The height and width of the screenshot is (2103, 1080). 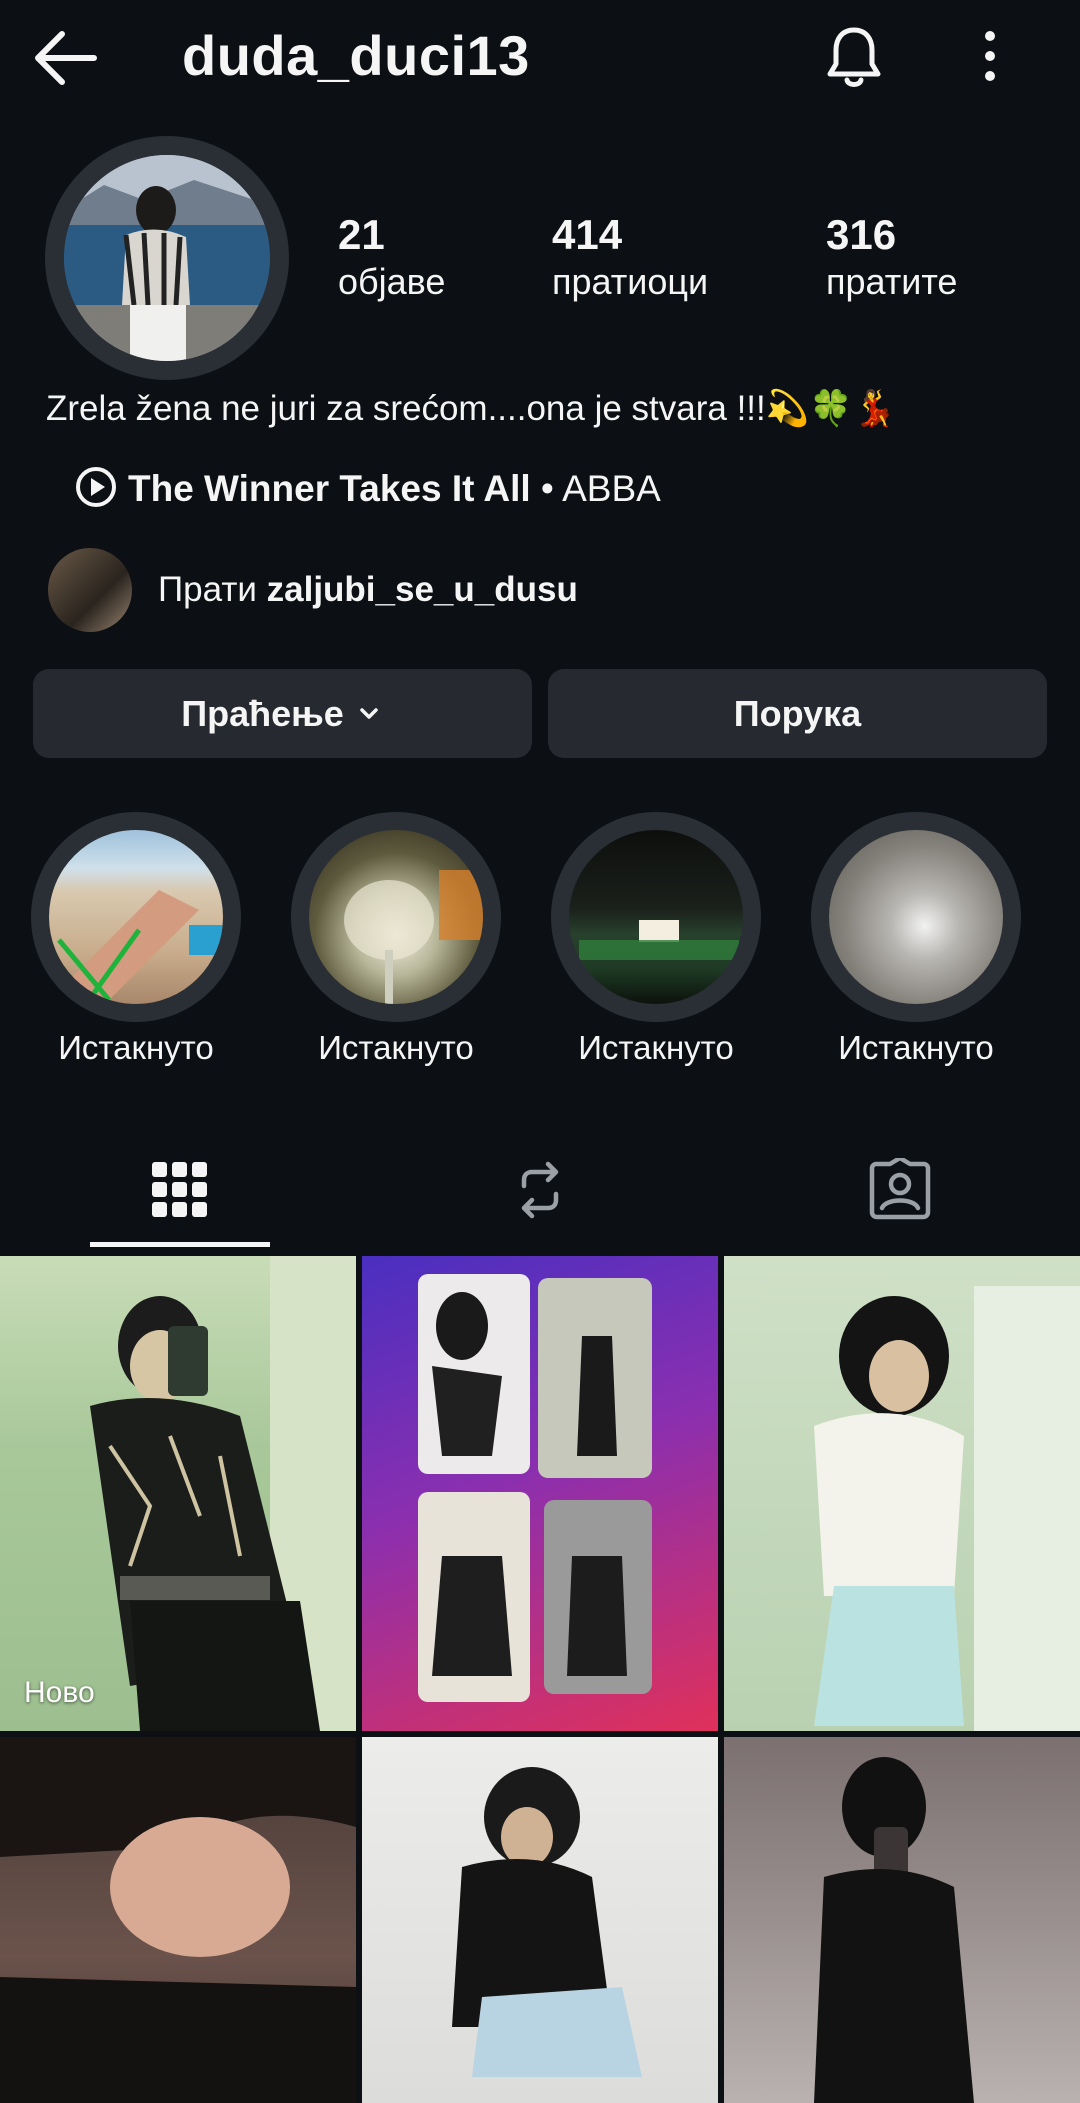 What do you see at coordinates (262, 713) in the screenshot?
I see `following-button-label: Праћење` at bounding box center [262, 713].